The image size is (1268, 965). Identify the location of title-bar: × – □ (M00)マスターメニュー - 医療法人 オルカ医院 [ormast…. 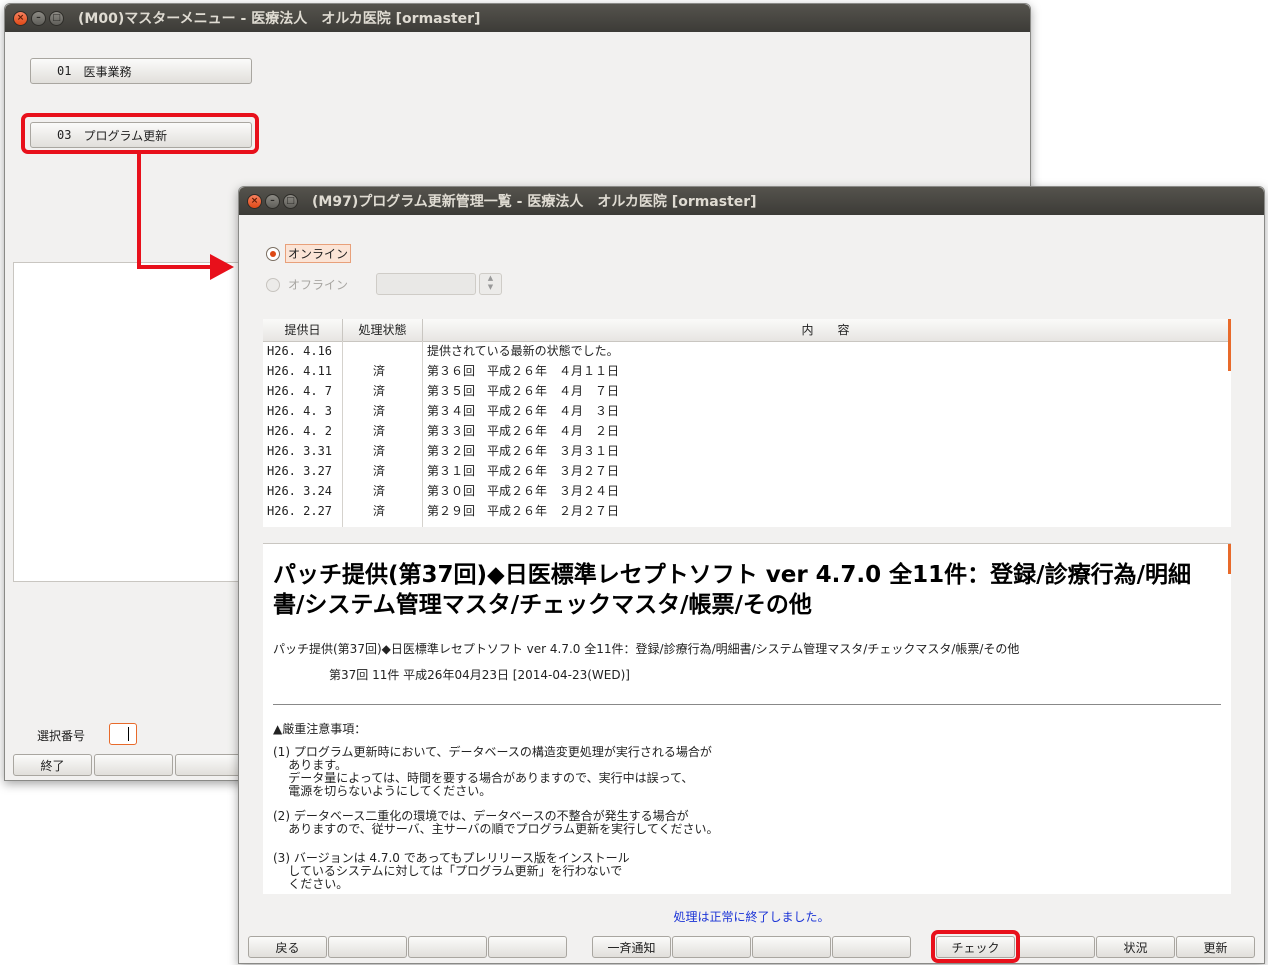
(517, 18).